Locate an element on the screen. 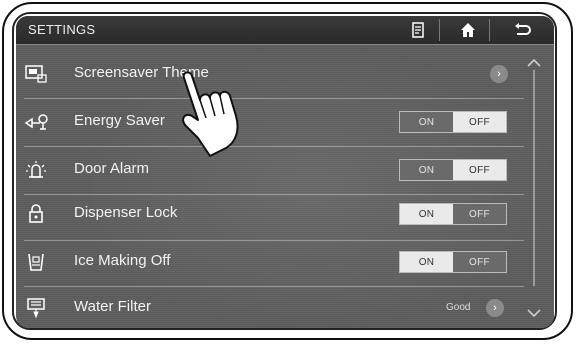 The image size is (577, 344). home-icon is located at coordinates (468, 30).